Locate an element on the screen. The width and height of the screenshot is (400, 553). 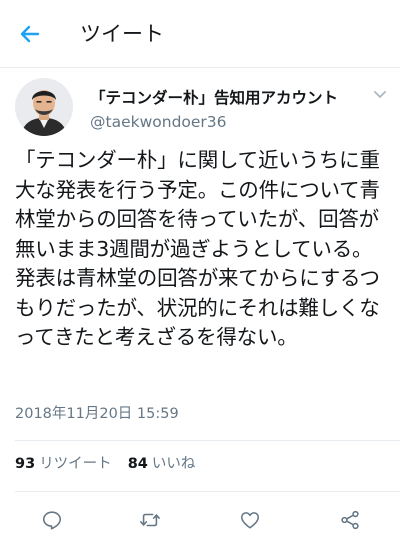
tweet-stats: 93 リツイート 84 いいね is located at coordinates (105, 464).